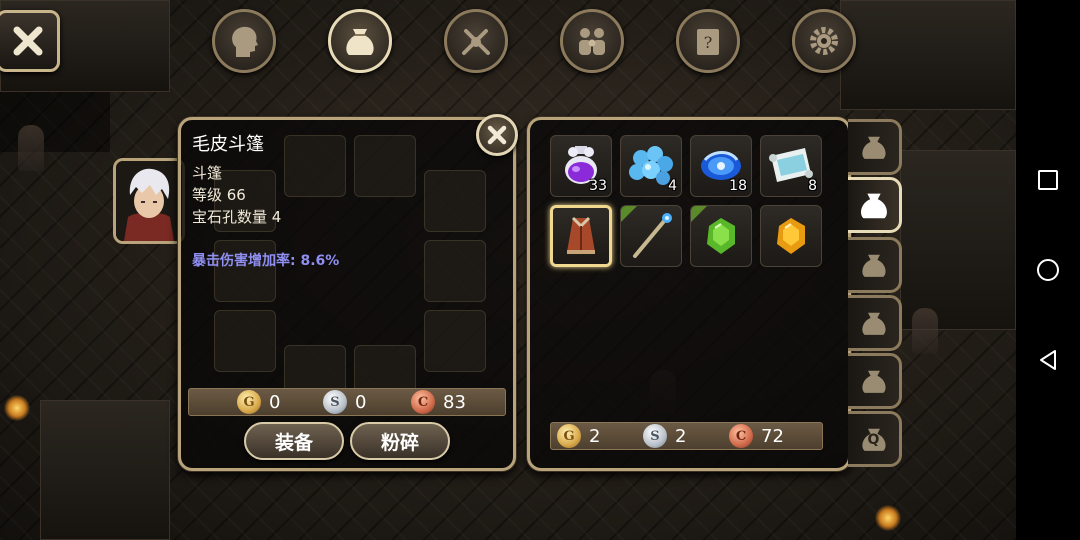  Describe the element at coordinates (651, 166) in the screenshot. I see `inventory-slot-blue-orbs: 4` at that location.